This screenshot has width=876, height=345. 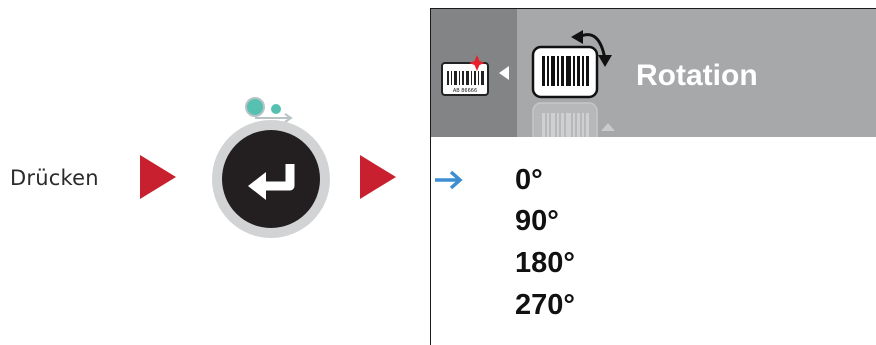 What do you see at coordinates (545, 263) in the screenshot?
I see `option-180: 180°` at bounding box center [545, 263].